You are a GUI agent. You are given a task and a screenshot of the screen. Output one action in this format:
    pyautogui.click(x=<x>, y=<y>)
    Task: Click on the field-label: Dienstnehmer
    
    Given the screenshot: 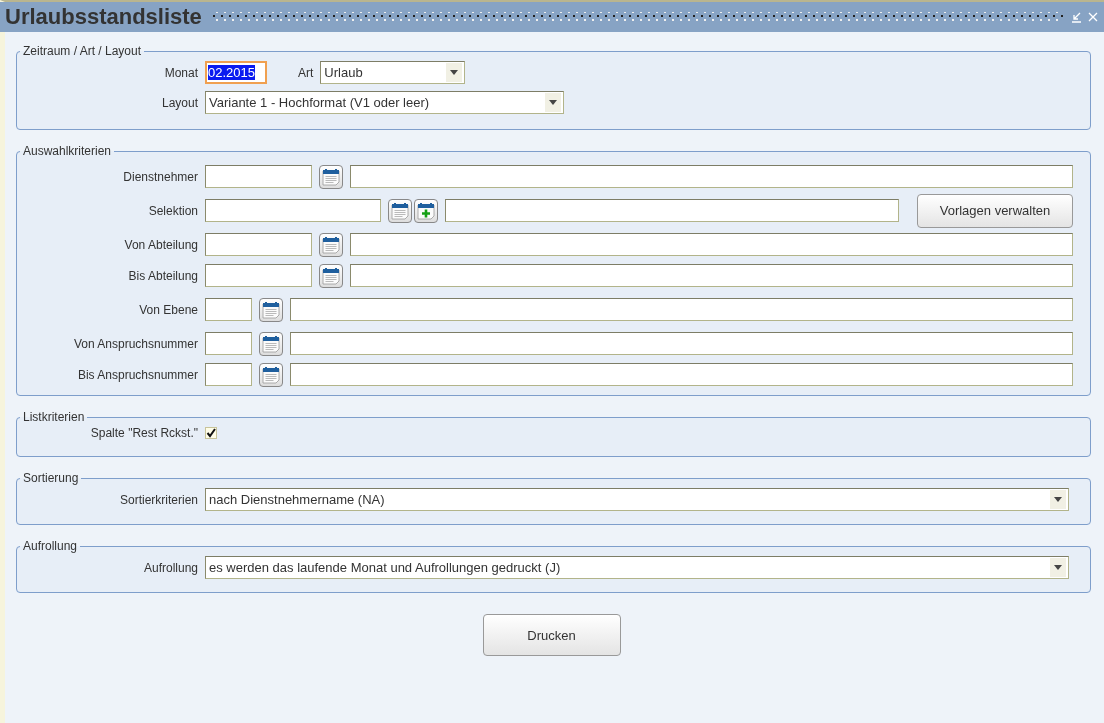 What is the action you would take?
    pyautogui.click(x=160, y=176)
    